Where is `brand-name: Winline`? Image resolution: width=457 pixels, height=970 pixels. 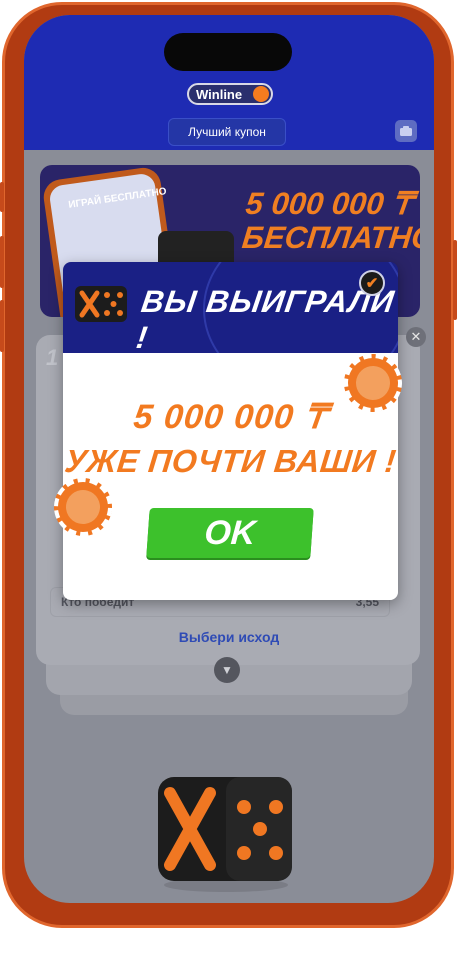 brand-name: Winline is located at coordinates (219, 94).